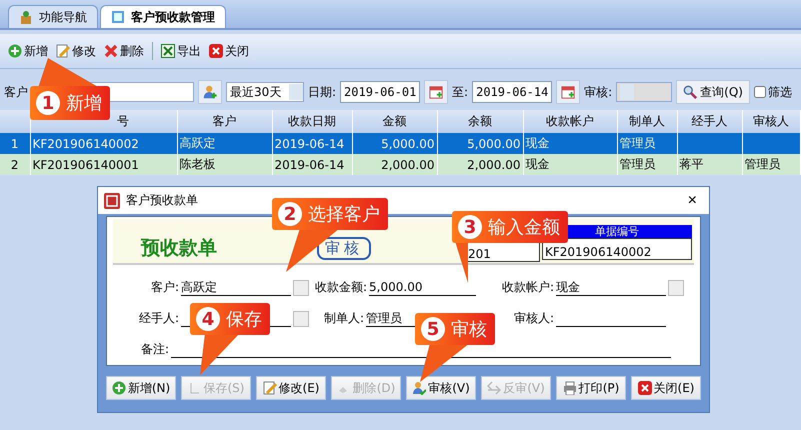 This screenshot has height=430, width=801. What do you see at coordinates (344, 318) in the screenshot?
I see `field-label: 制单人:` at bounding box center [344, 318].